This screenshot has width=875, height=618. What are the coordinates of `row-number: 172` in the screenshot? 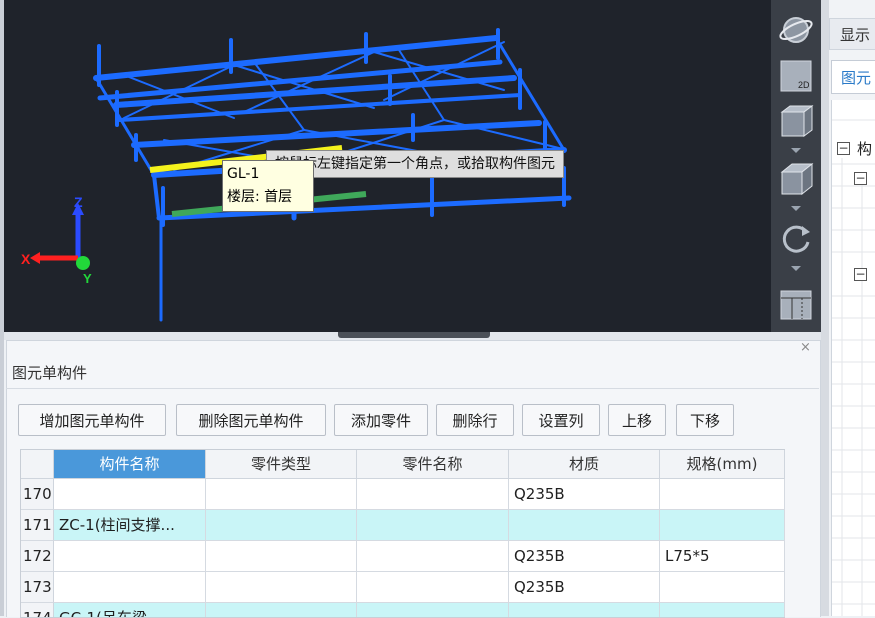 It's located at (37, 556).